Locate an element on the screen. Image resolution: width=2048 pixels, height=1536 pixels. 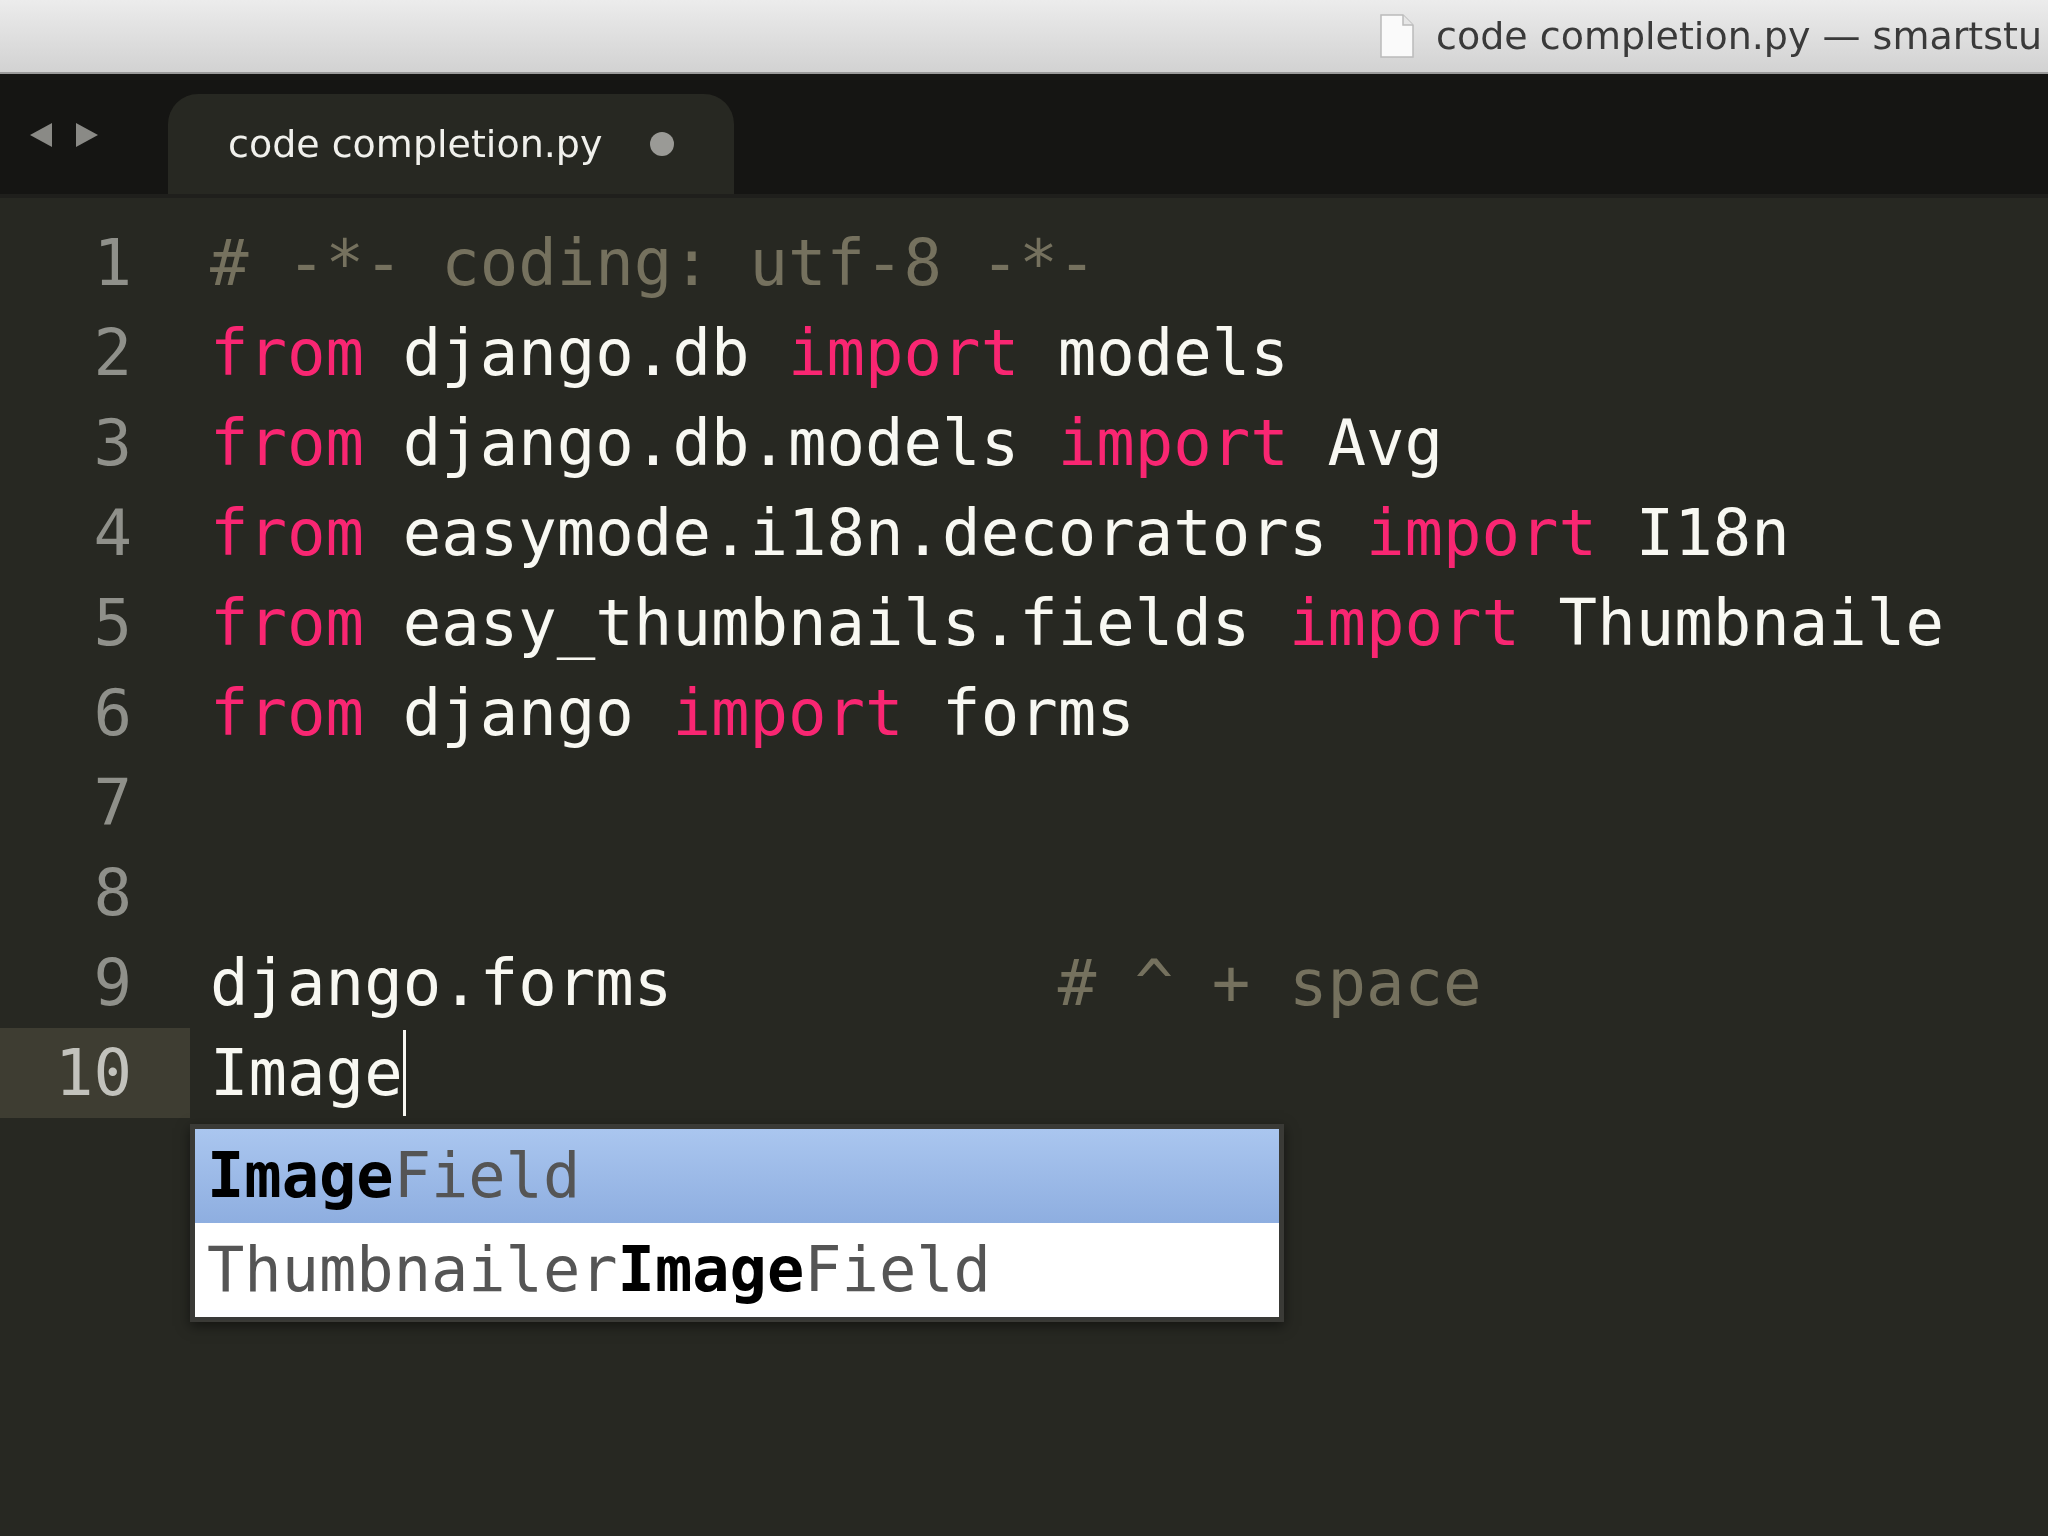
line-number: 8 is located at coordinates (112, 893).